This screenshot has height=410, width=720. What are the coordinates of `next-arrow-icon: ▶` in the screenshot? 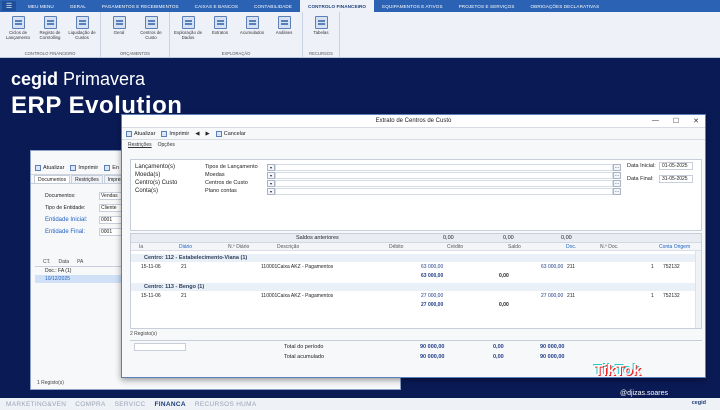 It's located at (208, 134).